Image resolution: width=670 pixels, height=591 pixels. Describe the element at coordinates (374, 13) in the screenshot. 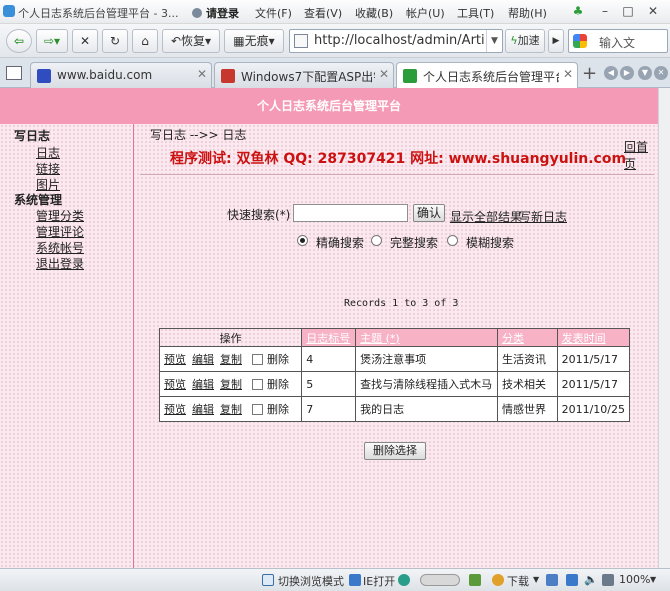

I see `menu-favorites: 收藏(B)` at that location.